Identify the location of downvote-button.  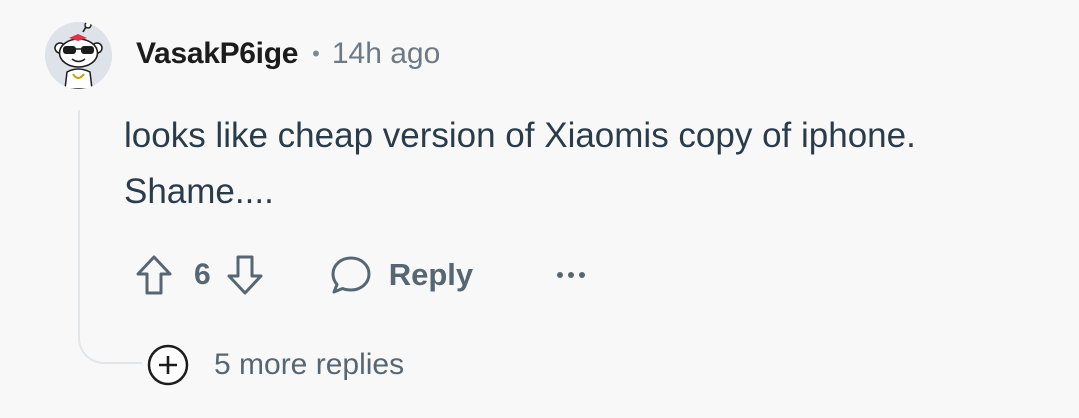
(245, 275).